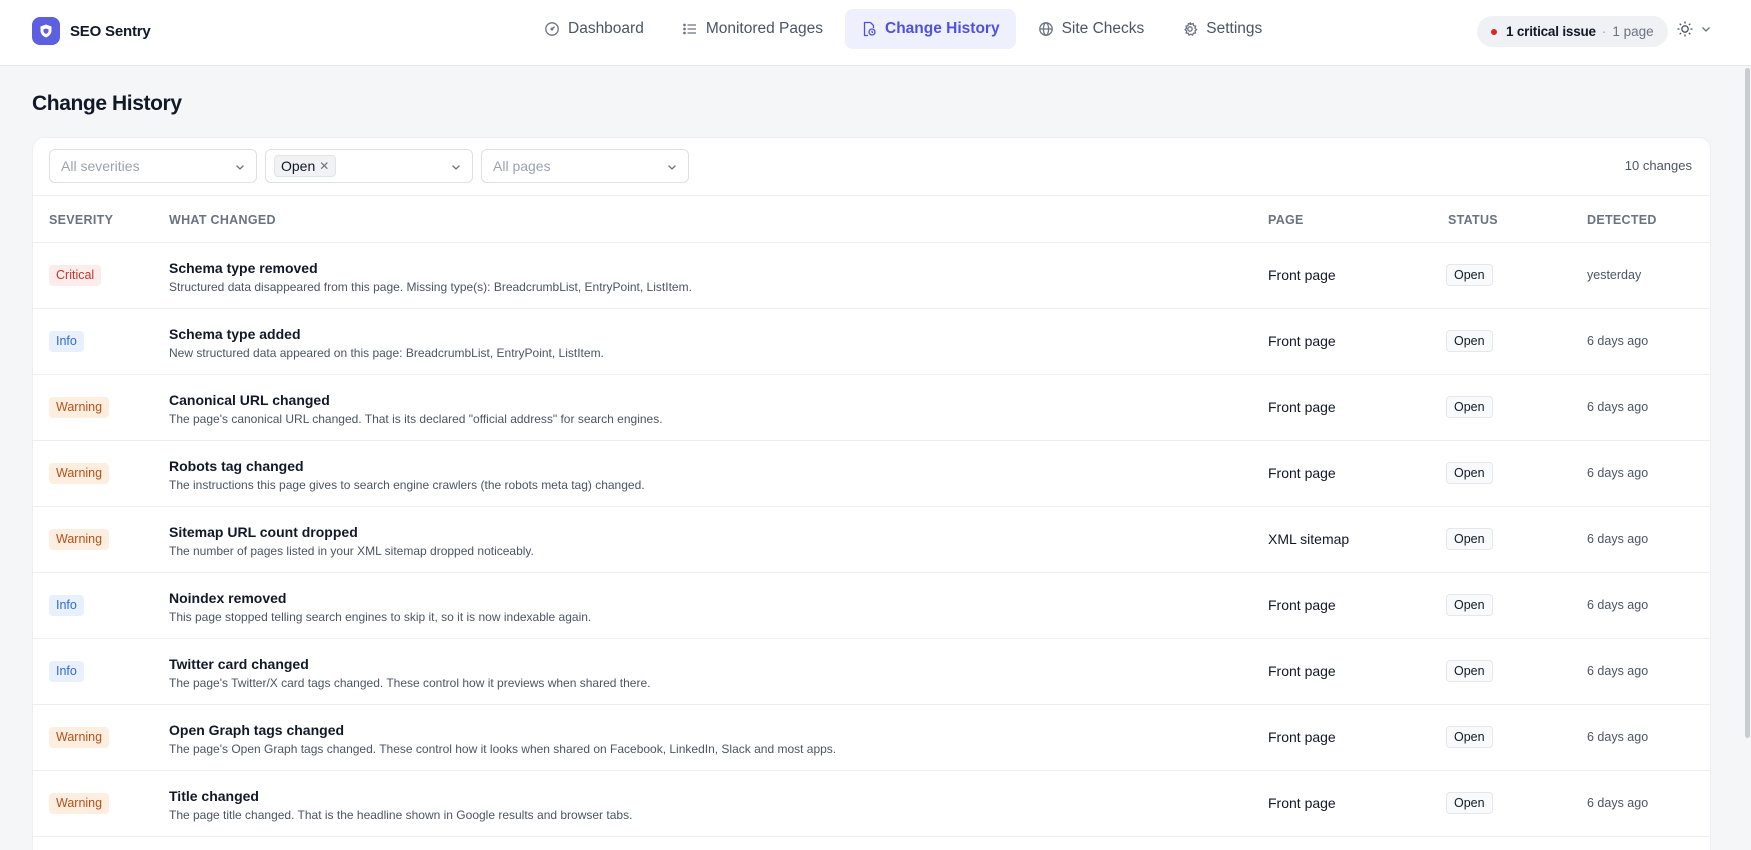  What do you see at coordinates (249, 400) in the screenshot?
I see `change-title: Canonical URL changed` at bounding box center [249, 400].